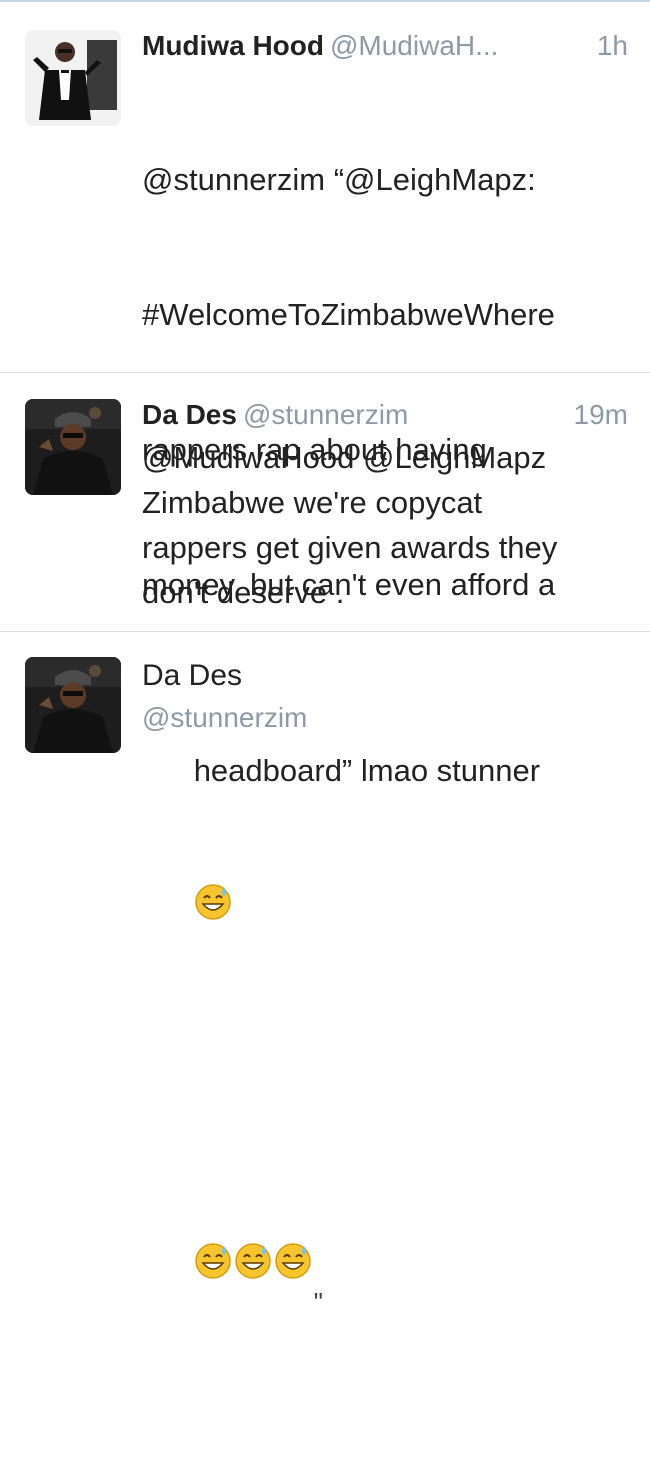 The width and height of the screenshot is (650, 1464). Describe the element at coordinates (325, 414) in the screenshot. I see `author-handle: @stunnerzim` at that location.